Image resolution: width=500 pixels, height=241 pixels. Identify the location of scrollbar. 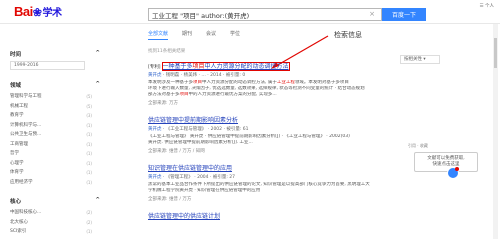
(495, 131).